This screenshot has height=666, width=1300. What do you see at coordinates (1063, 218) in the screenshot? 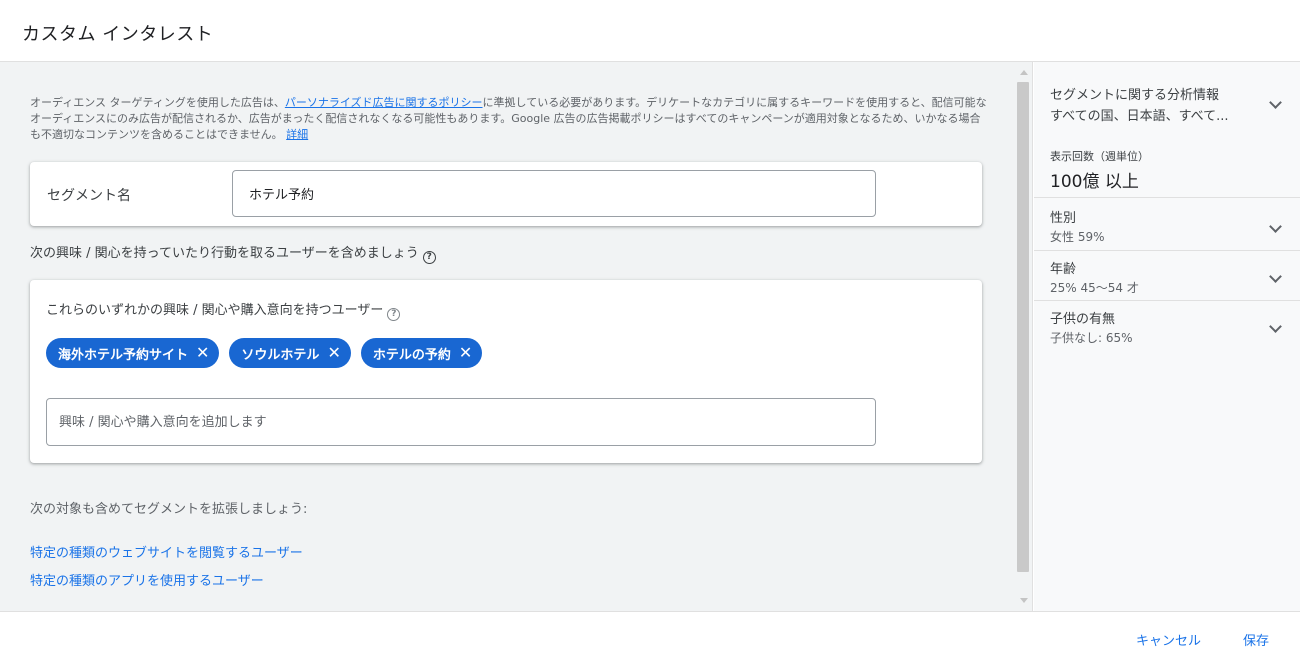
I see `gender-title: 性別` at bounding box center [1063, 218].